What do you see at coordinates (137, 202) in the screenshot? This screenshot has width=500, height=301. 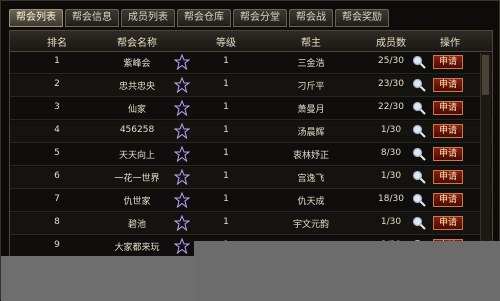 I see `guild-name-cell: 仇世家` at bounding box center [137, 202].